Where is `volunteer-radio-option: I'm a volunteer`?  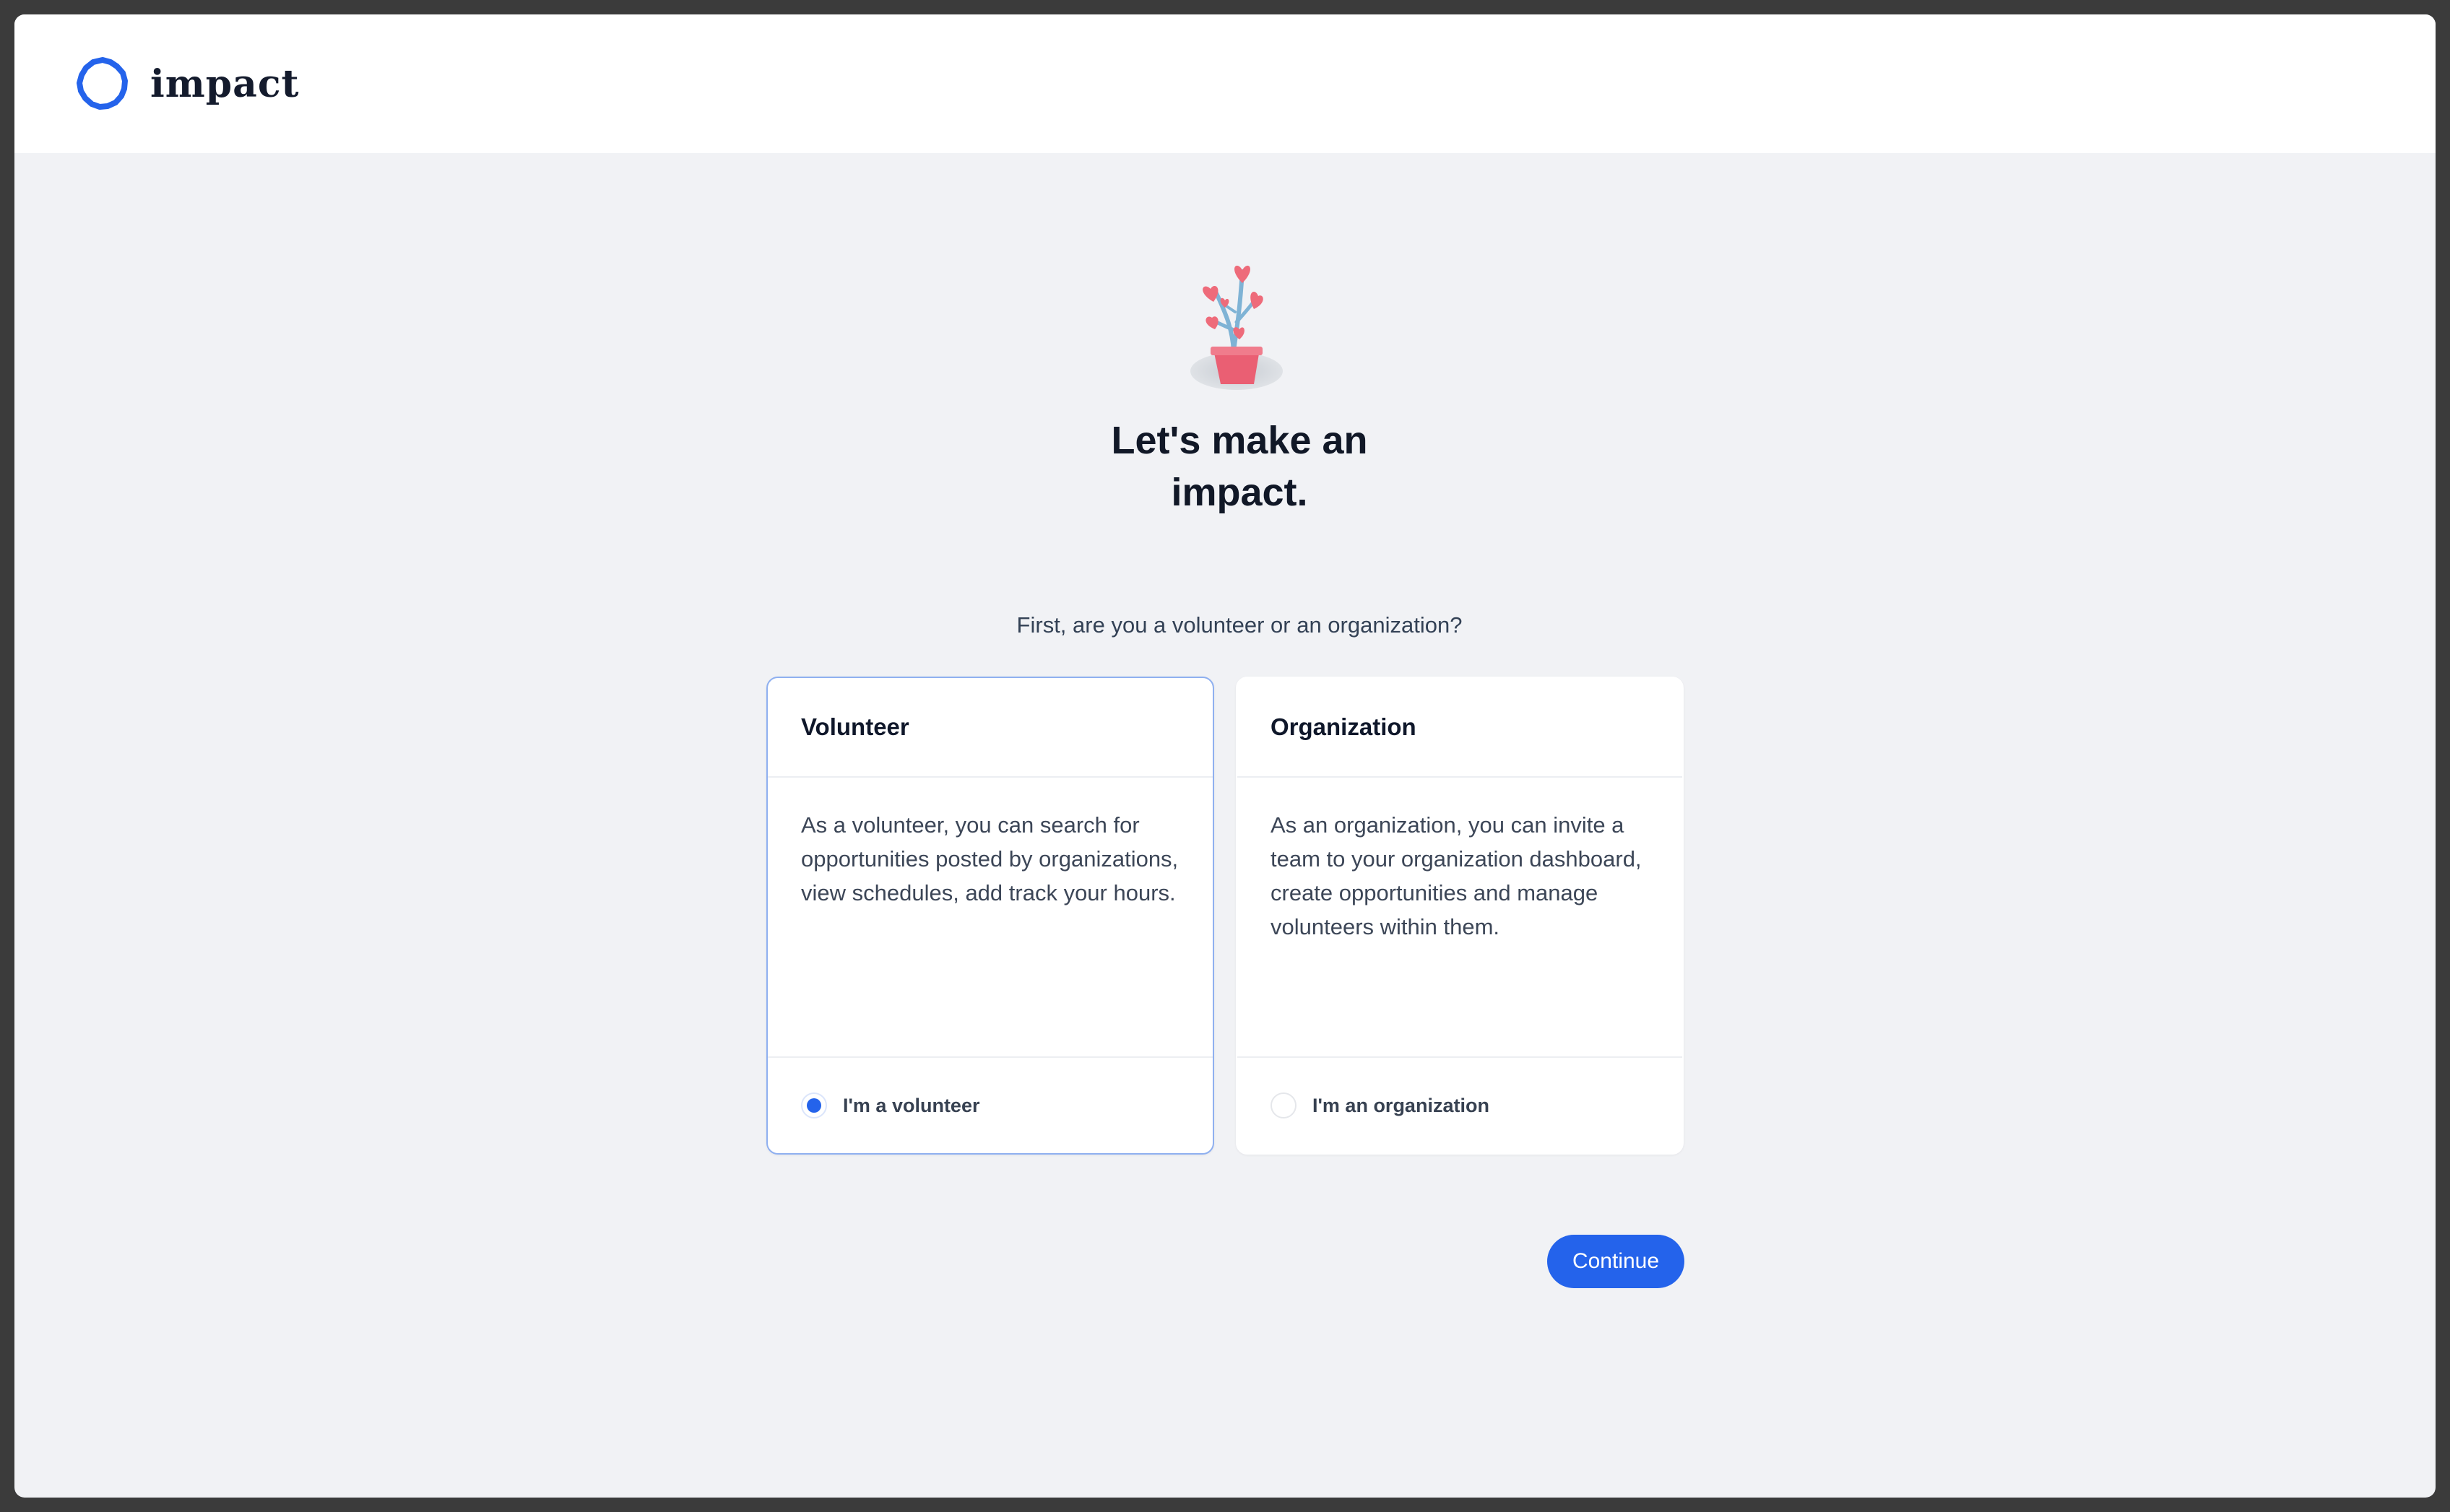 volunteer-radio-option: I'm a volunteer is located at coordinates (990, 1104).